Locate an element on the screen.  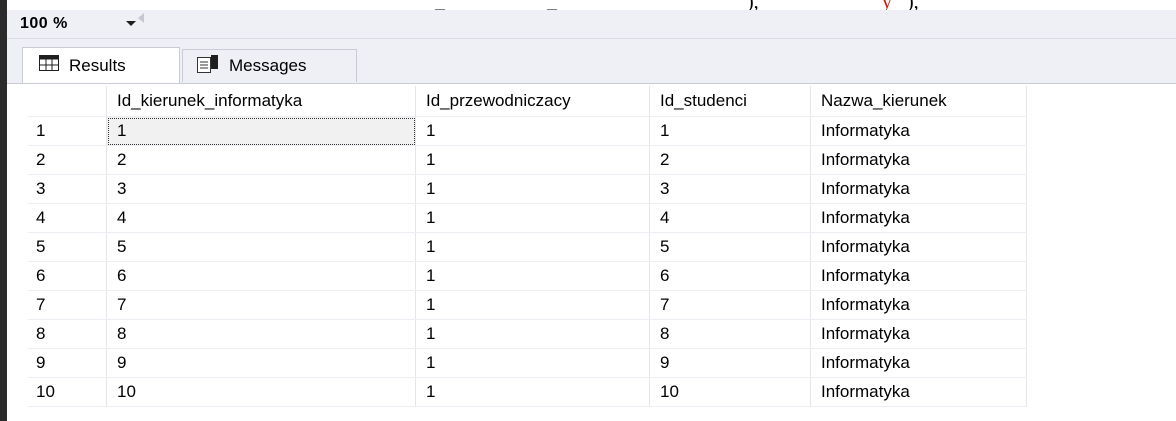
table-row: 8 8 1 8 Informatyka is located at coordinates (527, 334).